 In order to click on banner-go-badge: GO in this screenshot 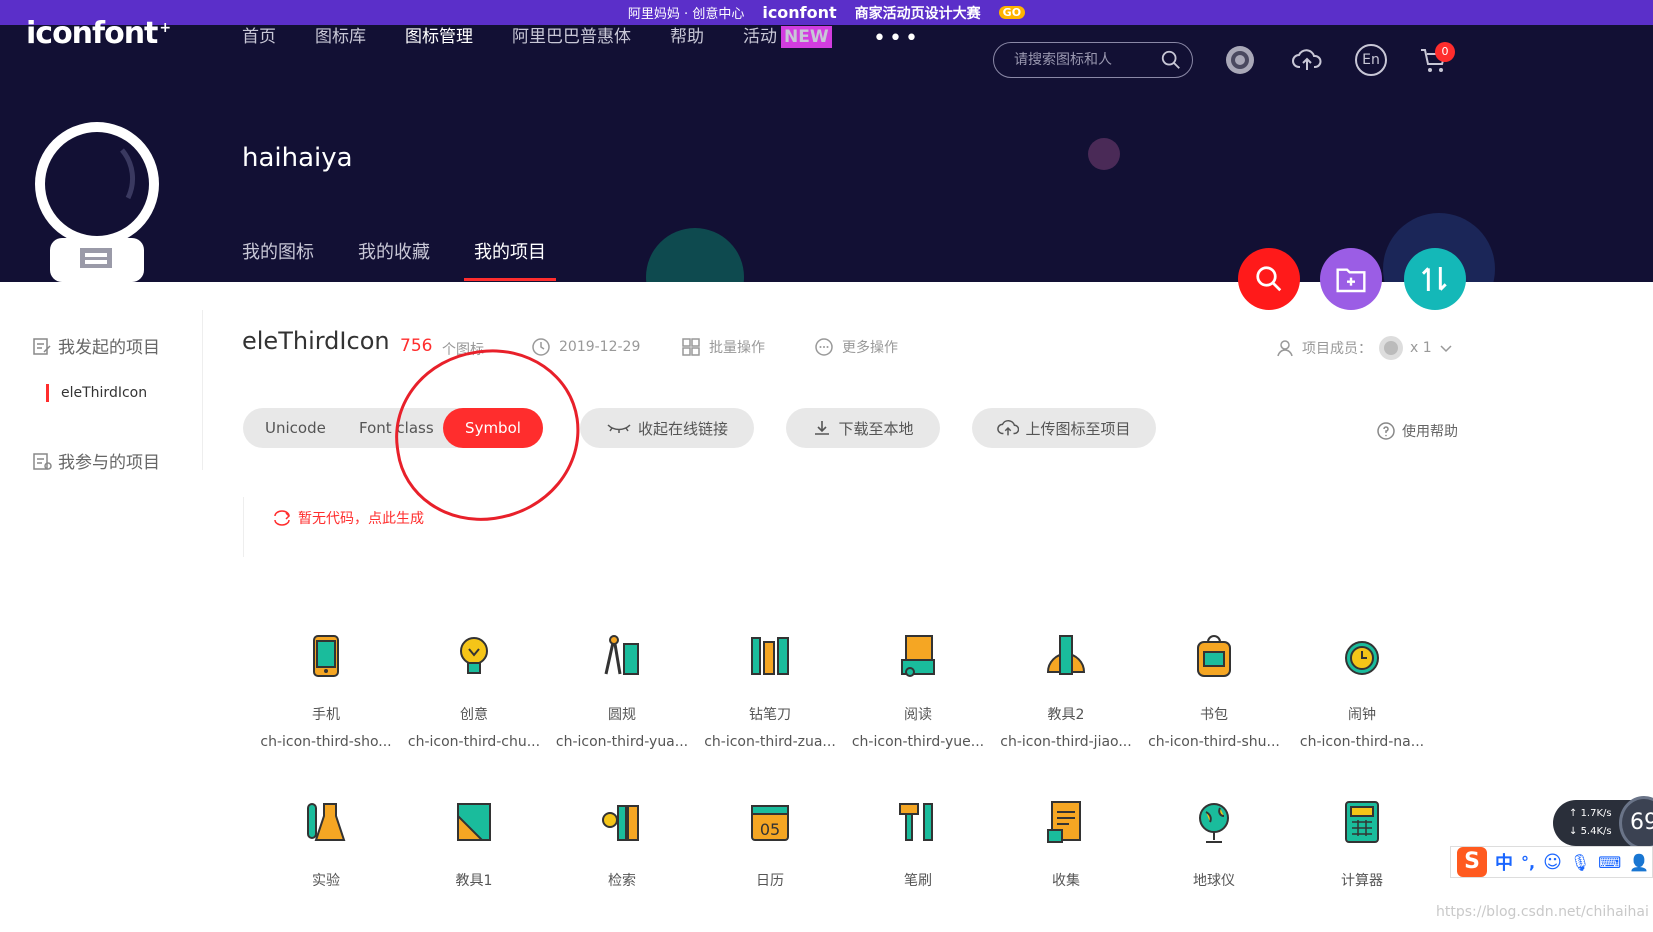, I will do `click(1012, 12)`.